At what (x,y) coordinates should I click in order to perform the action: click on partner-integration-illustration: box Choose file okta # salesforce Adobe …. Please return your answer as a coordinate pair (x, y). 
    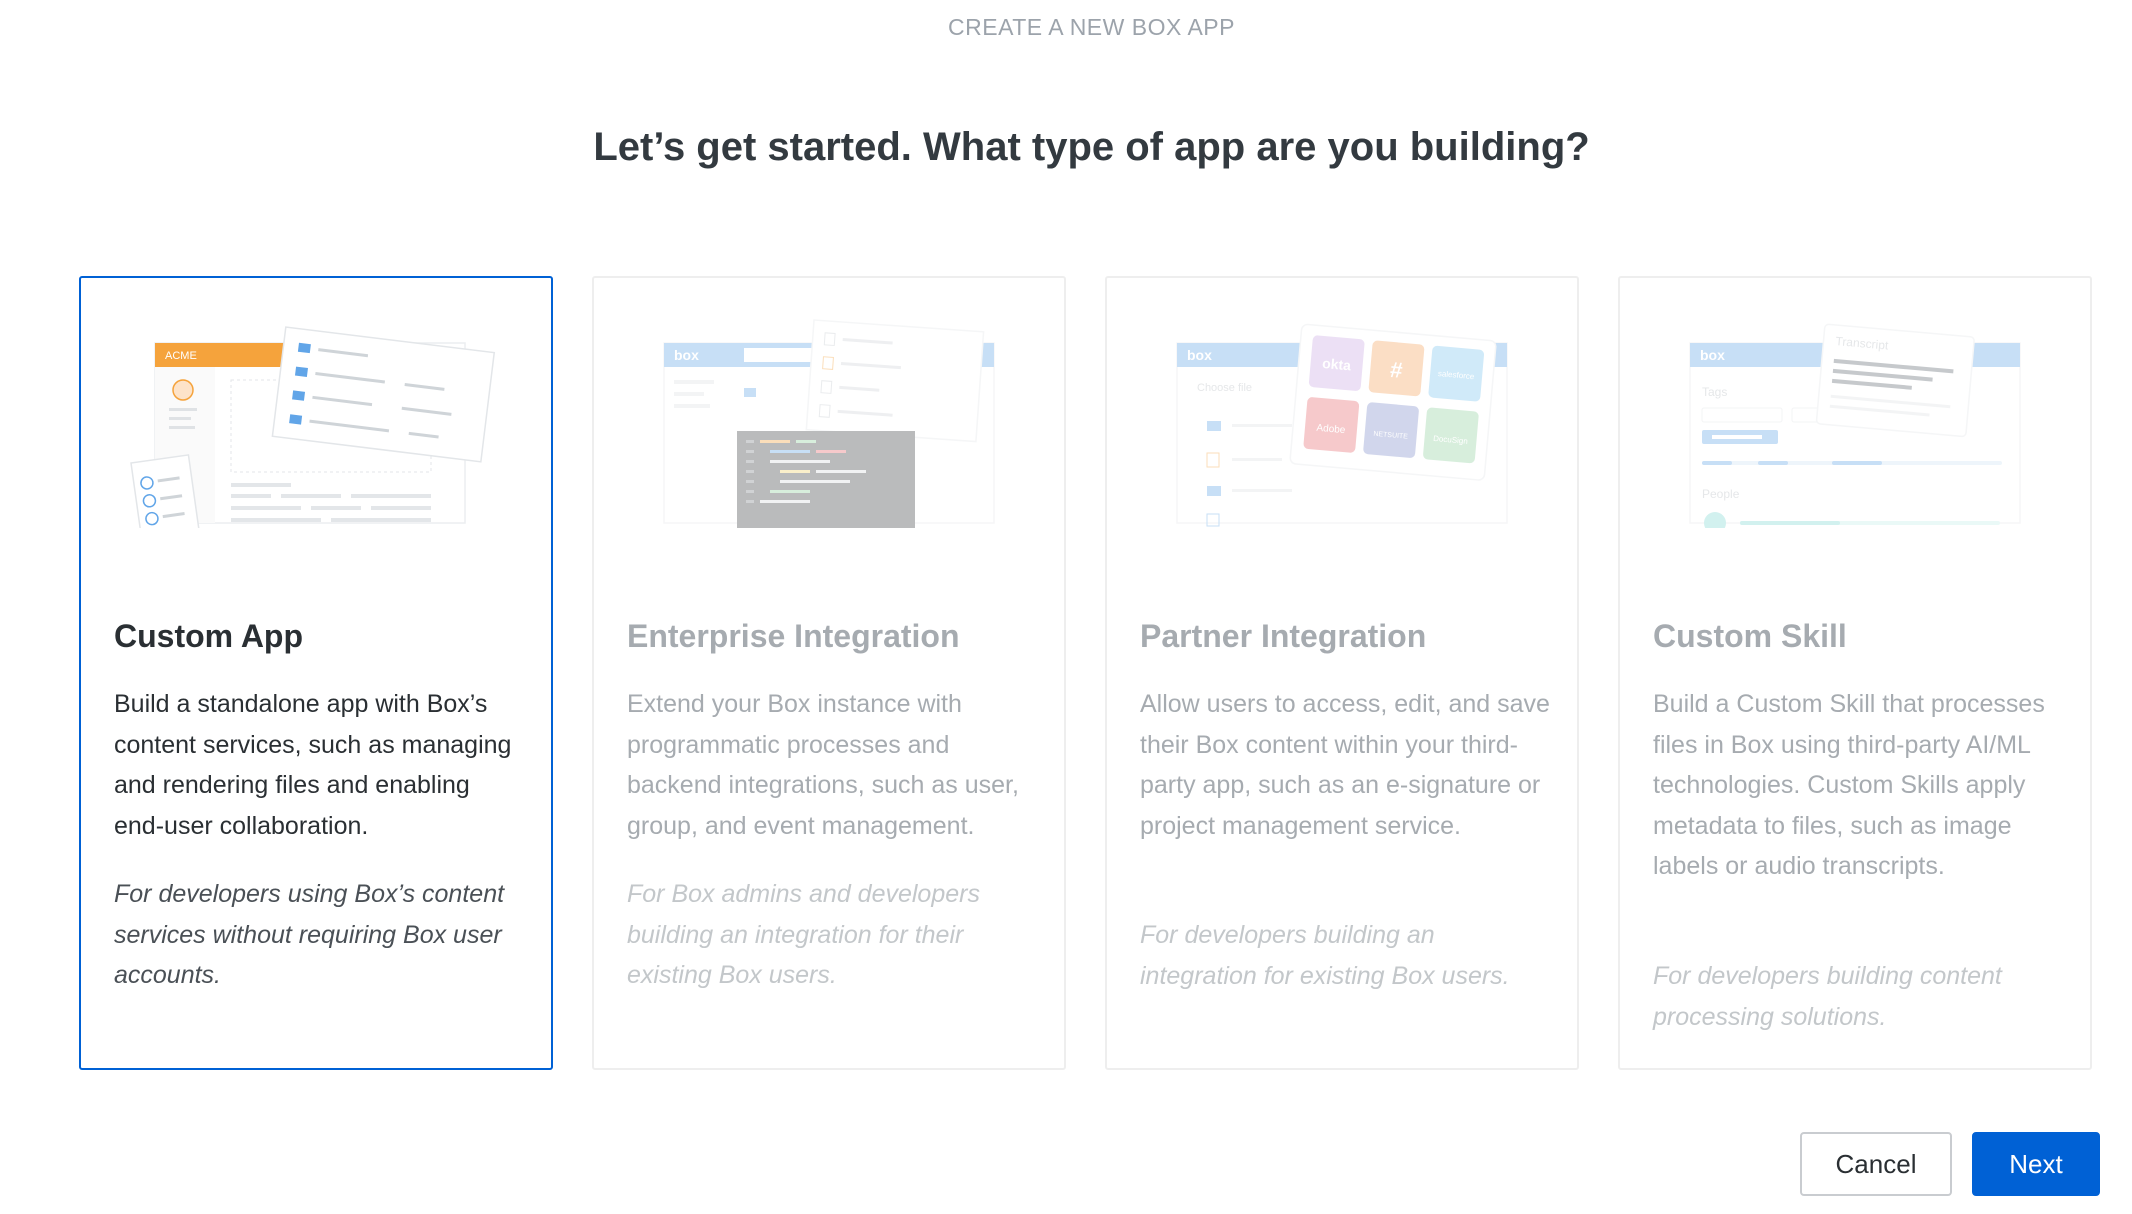
    Looking at the image, I should click on (1342, 425).